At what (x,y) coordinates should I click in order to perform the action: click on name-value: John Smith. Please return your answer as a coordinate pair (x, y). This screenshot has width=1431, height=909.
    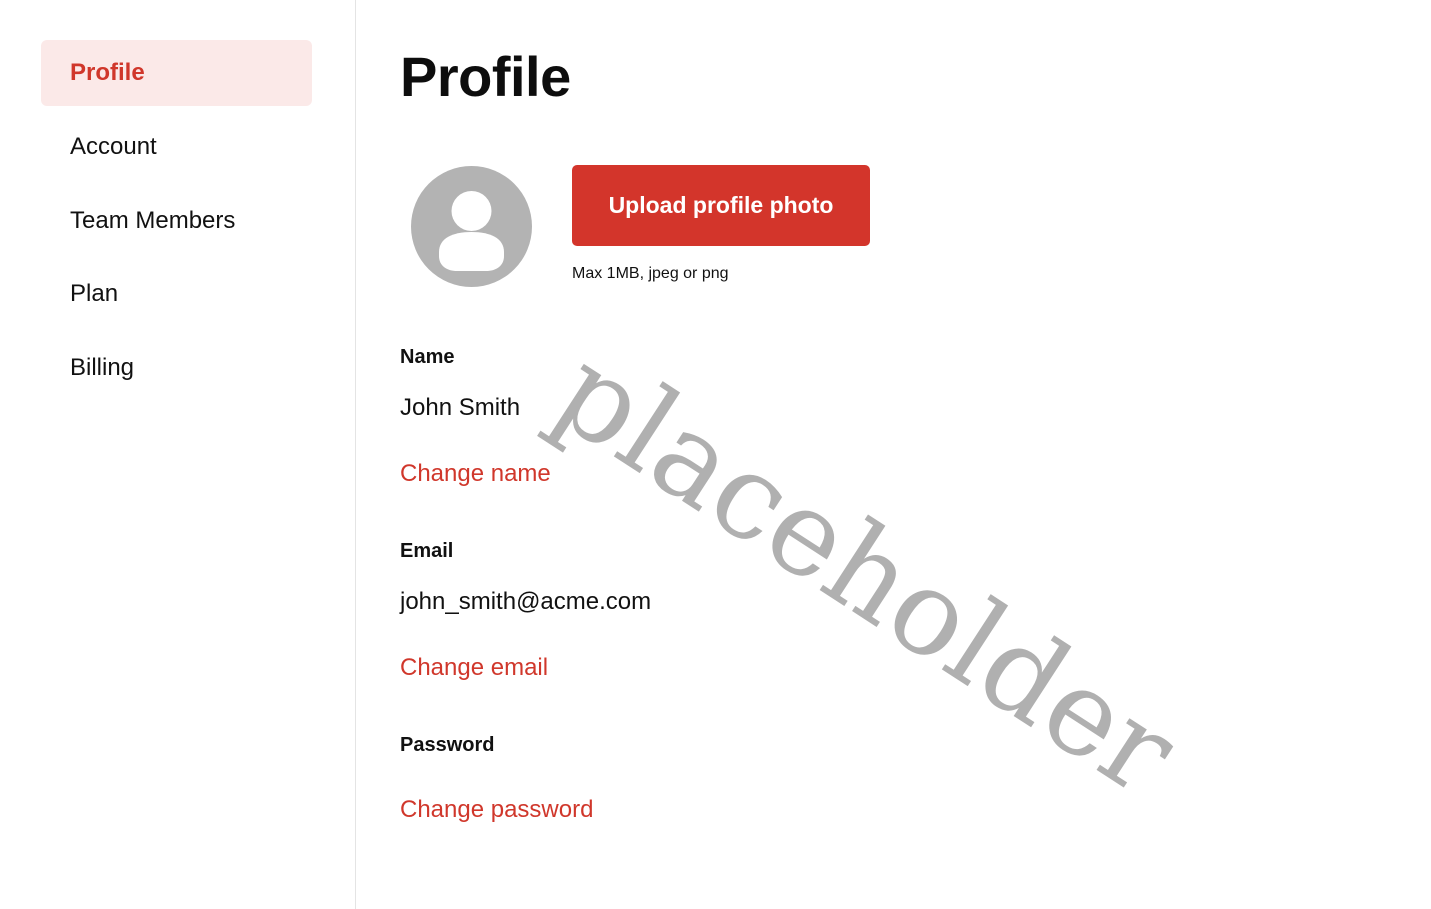
    Looking at the image, I should click on (460, 407).